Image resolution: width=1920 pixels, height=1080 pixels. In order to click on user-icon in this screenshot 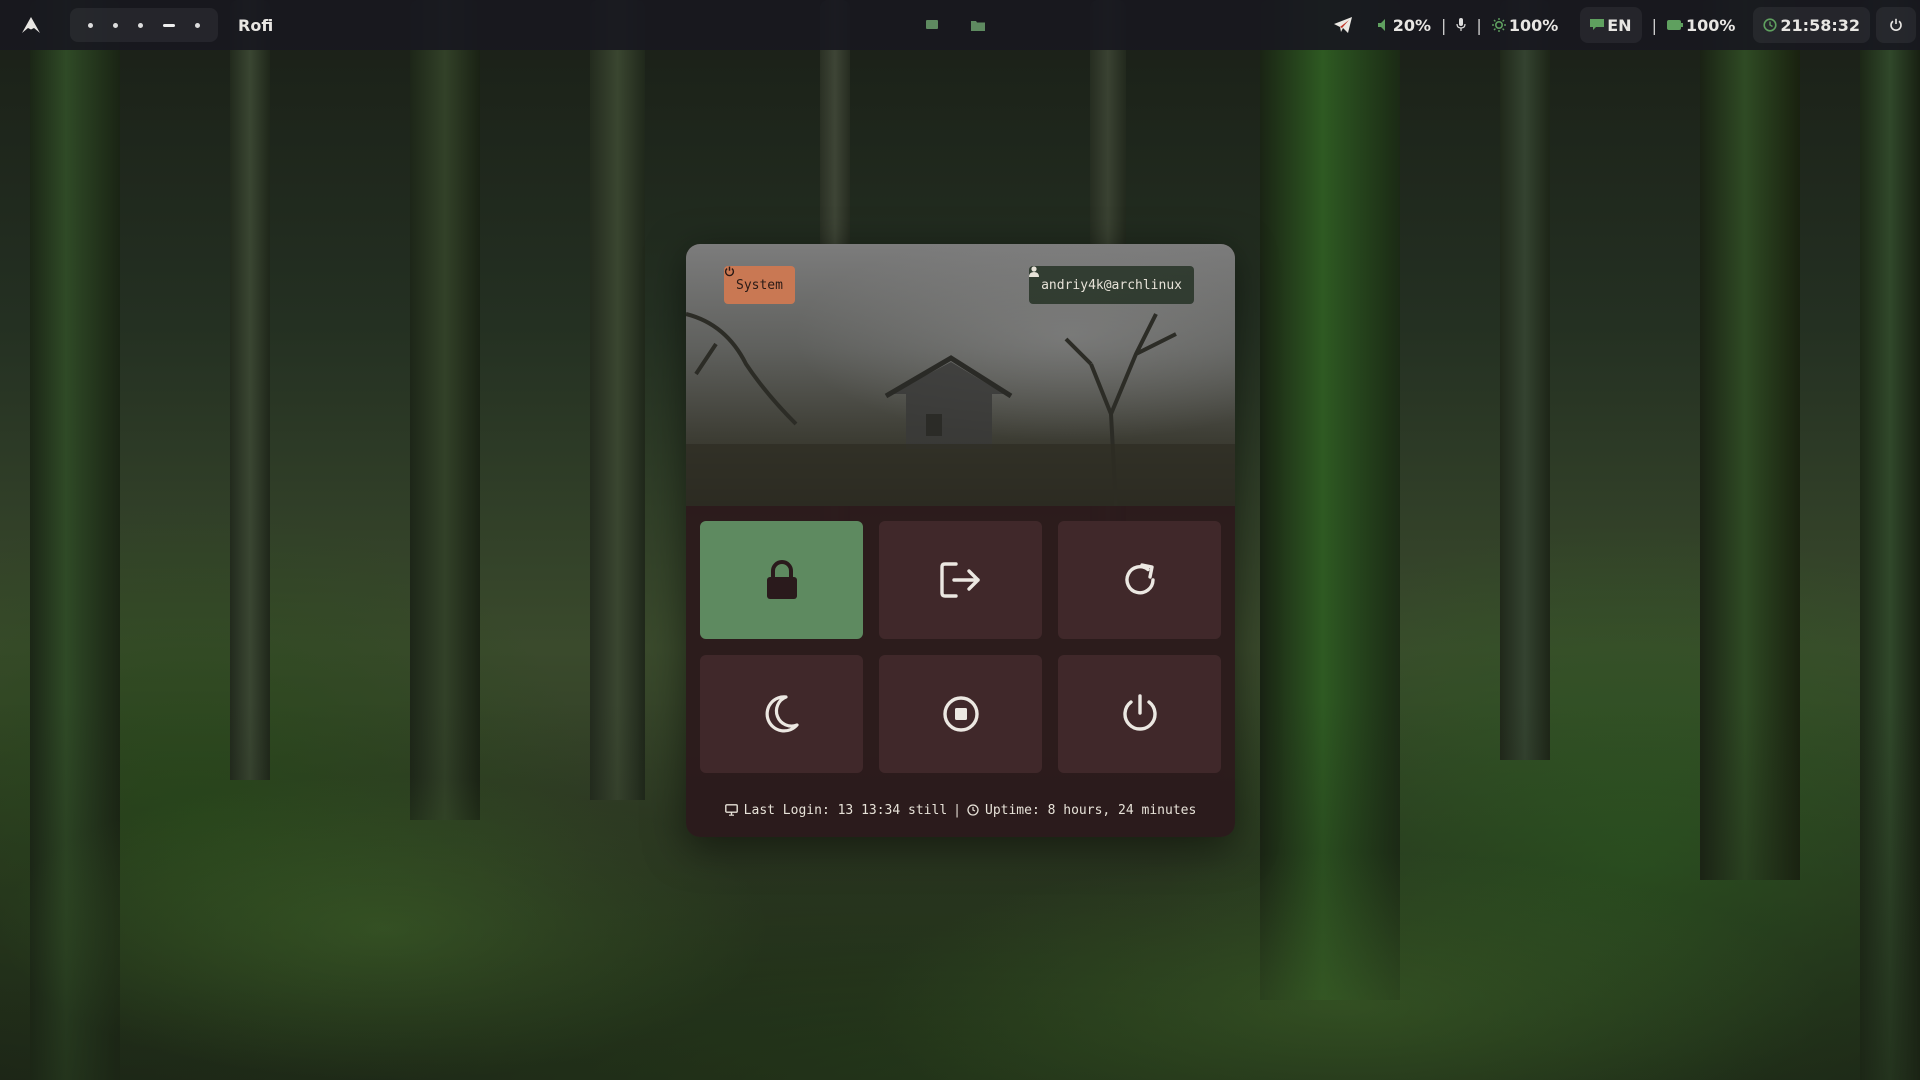, I will do `click(1034, 271)`.